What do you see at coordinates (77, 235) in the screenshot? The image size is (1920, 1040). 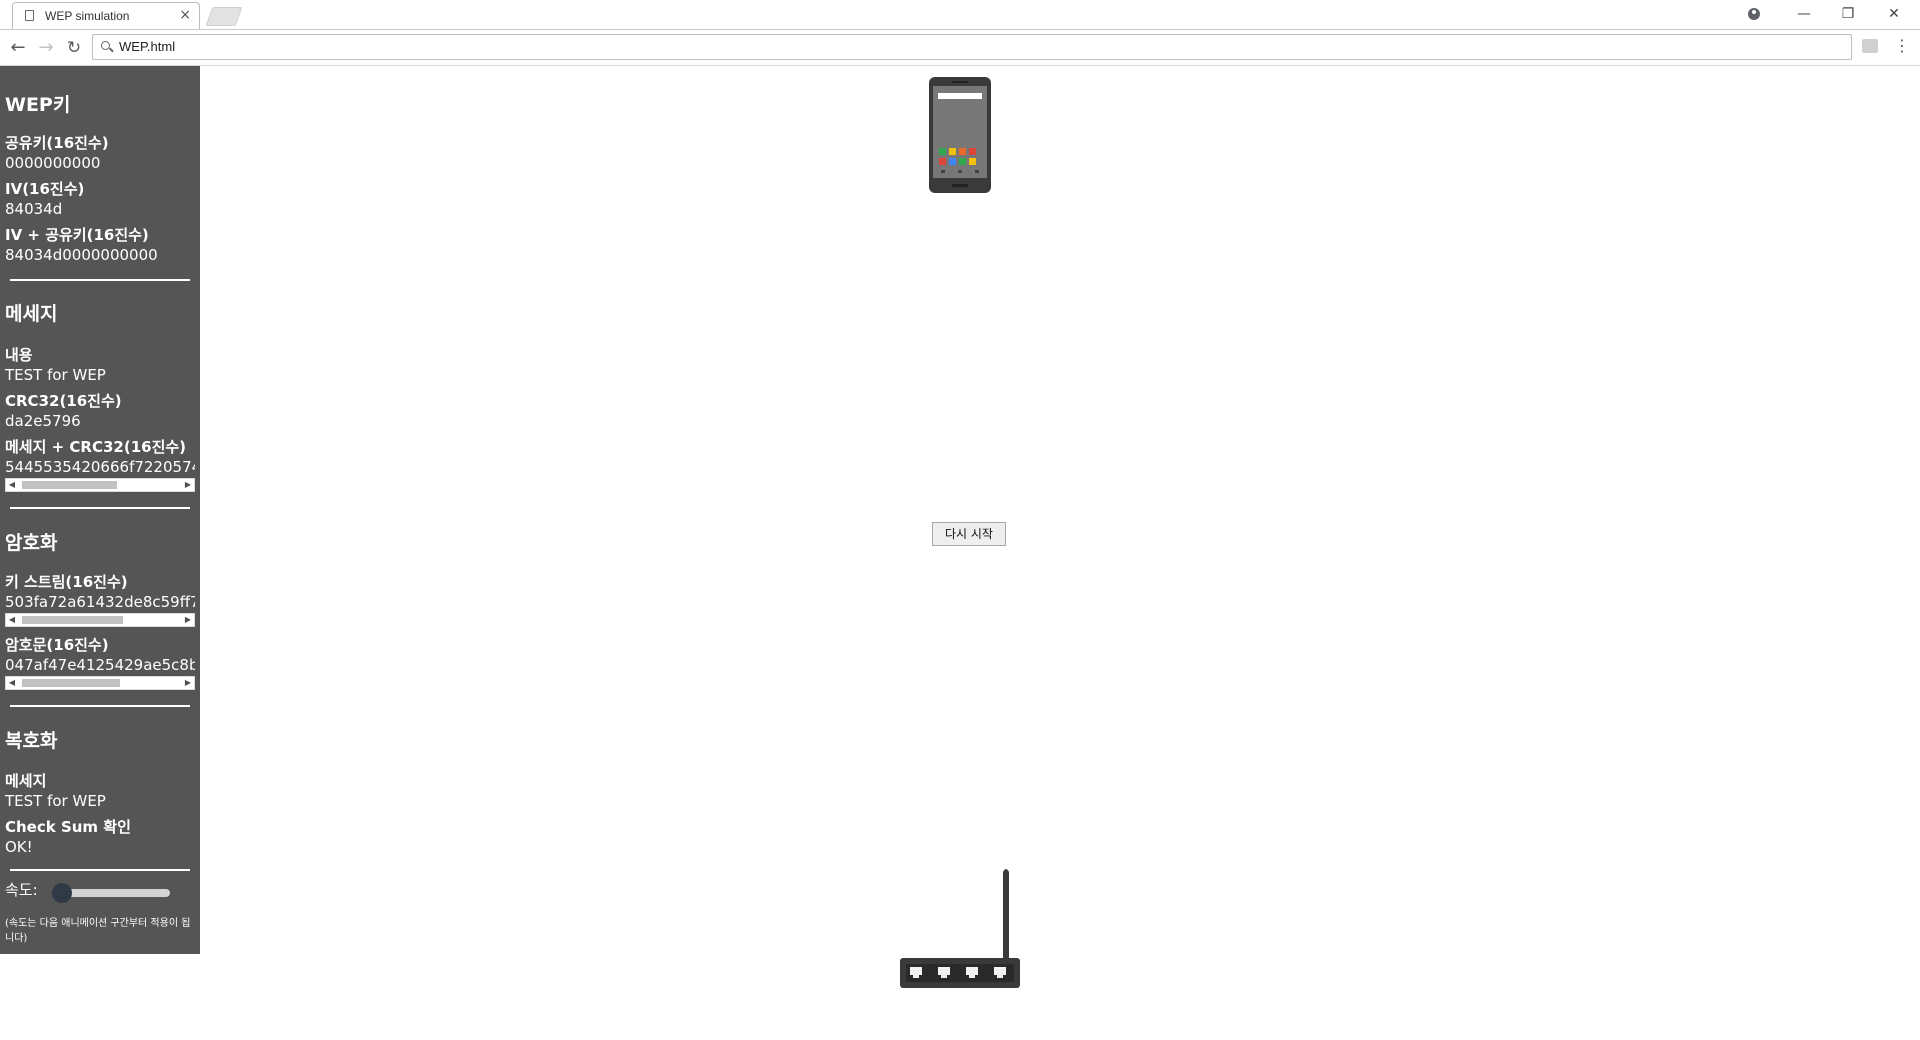 I see `iv-shared-key-label: IV + 공유키(16진수)` at bounding box center [77, 235].